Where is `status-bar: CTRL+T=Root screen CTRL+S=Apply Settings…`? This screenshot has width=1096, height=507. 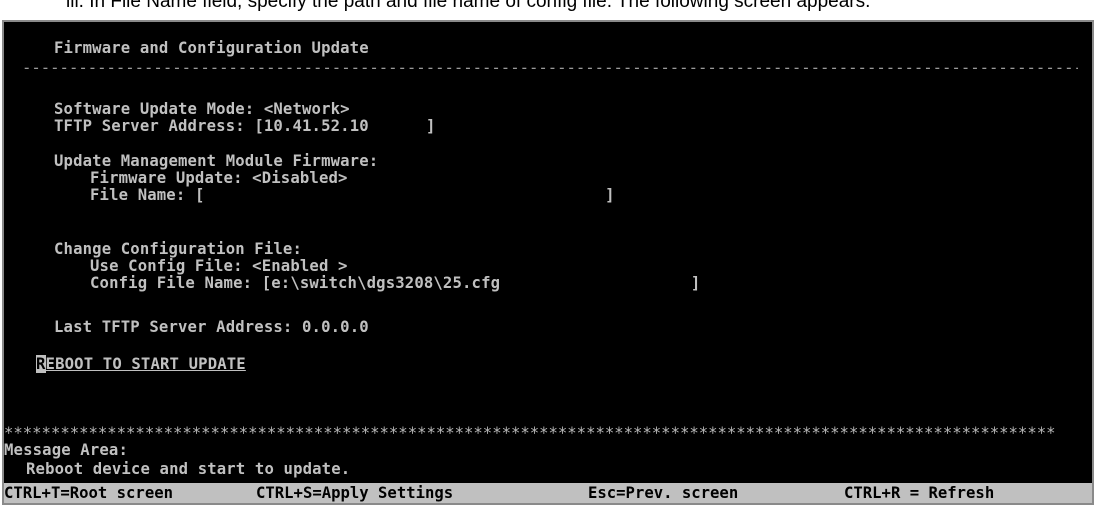
status-bar: CTRL+T=Root screen CTRL+S=Apply Settings… is located at coordinates (548, 493).